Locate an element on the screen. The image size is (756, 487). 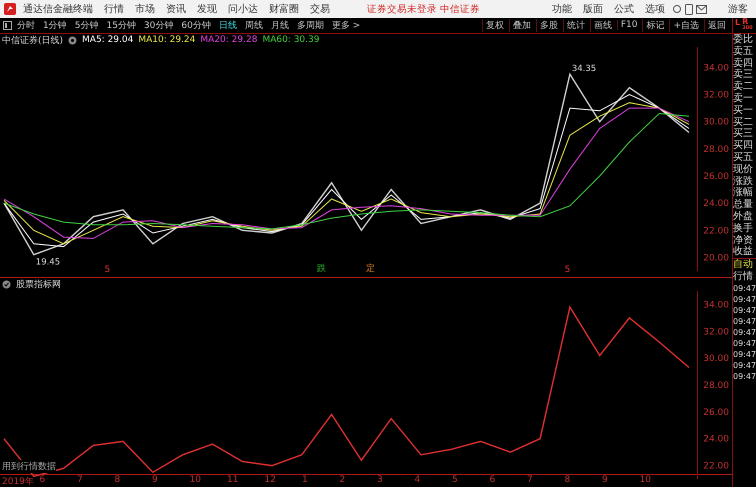
data-note: 用到行情数据 is located at coordinates (29, 467).